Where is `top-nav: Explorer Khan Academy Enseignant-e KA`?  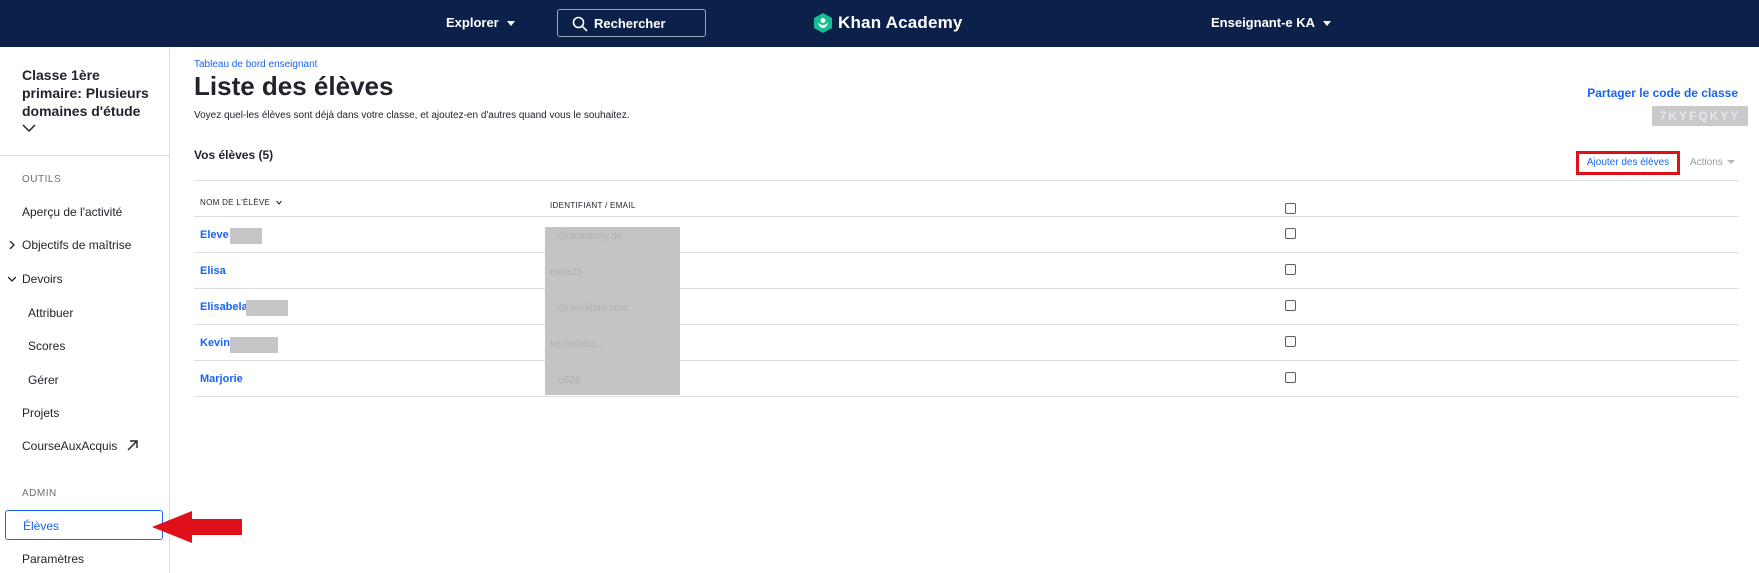
top-nav: Explorer Khan Academy Enseignant-e KA is located at coordinates (879, 23).